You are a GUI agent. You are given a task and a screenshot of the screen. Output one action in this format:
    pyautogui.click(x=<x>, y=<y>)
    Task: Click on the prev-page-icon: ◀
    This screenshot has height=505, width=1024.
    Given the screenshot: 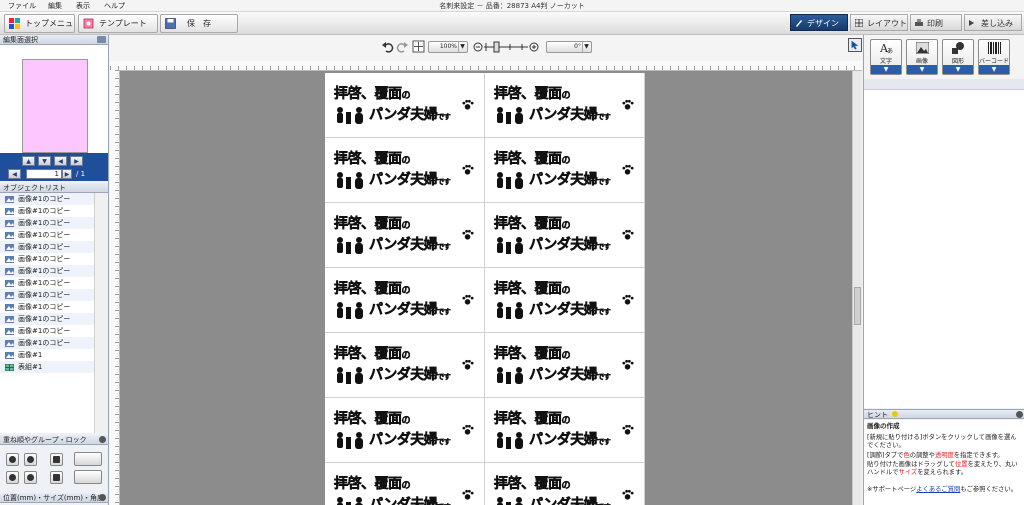 What is the action you would take?
    pyautogui.click(x=14, y=174)
    